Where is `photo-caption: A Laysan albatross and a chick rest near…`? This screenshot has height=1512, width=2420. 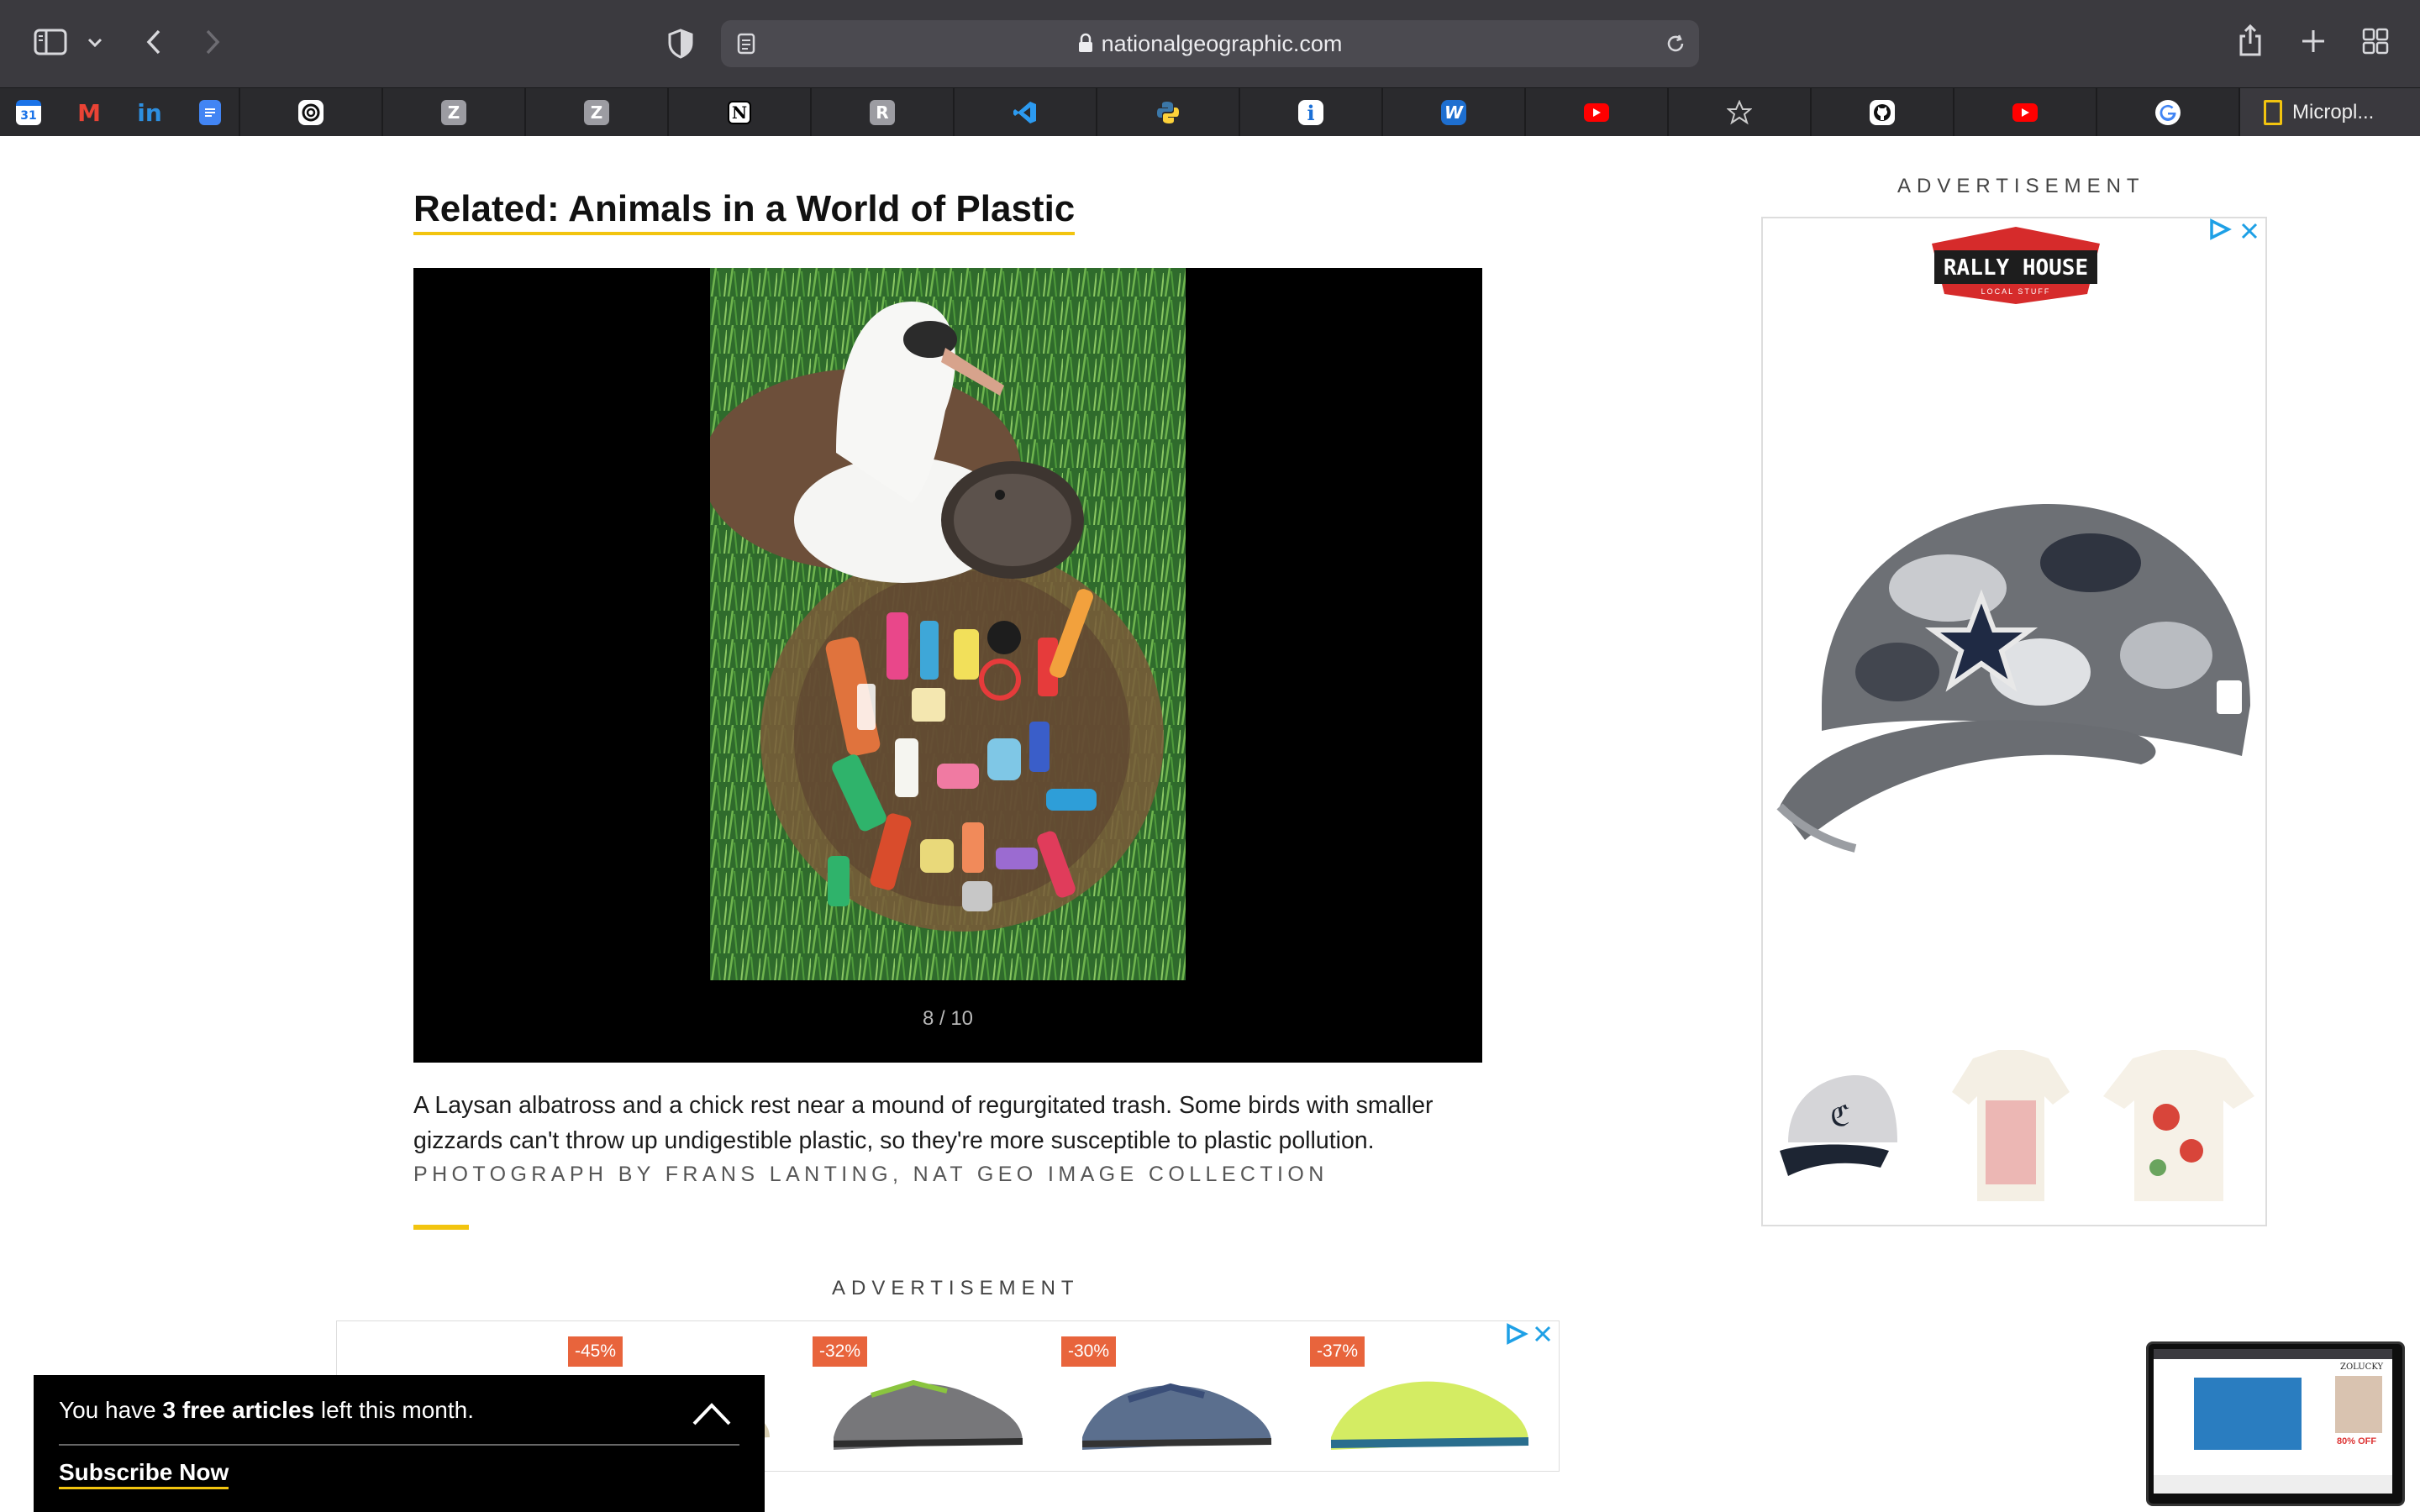 photo-caption: A Laysan albatross and a chick rest near… is located at coordinates (924, 1123).